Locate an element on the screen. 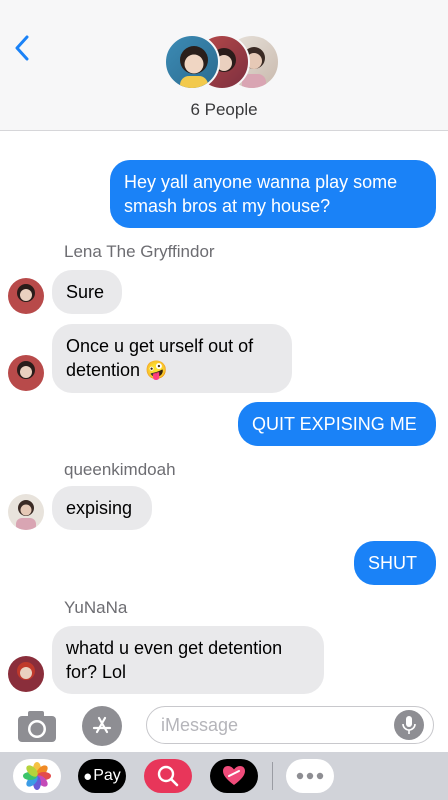 This screenshot has width=448, height=800. message-input is located at coordinates (290, 725).